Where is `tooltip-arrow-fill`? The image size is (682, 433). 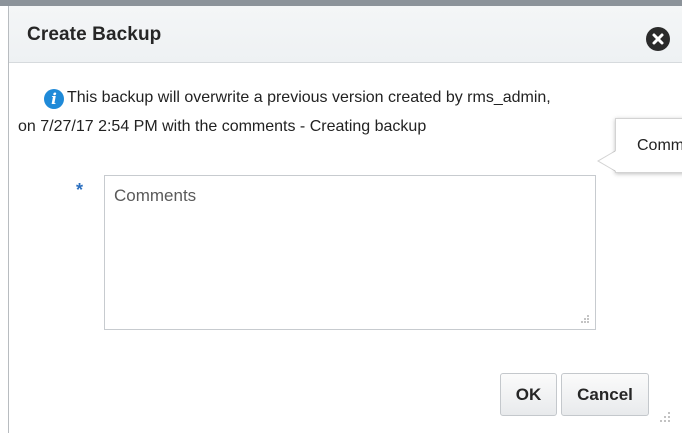
tooltip-arrow-fill is located at coordinates (607, 161).